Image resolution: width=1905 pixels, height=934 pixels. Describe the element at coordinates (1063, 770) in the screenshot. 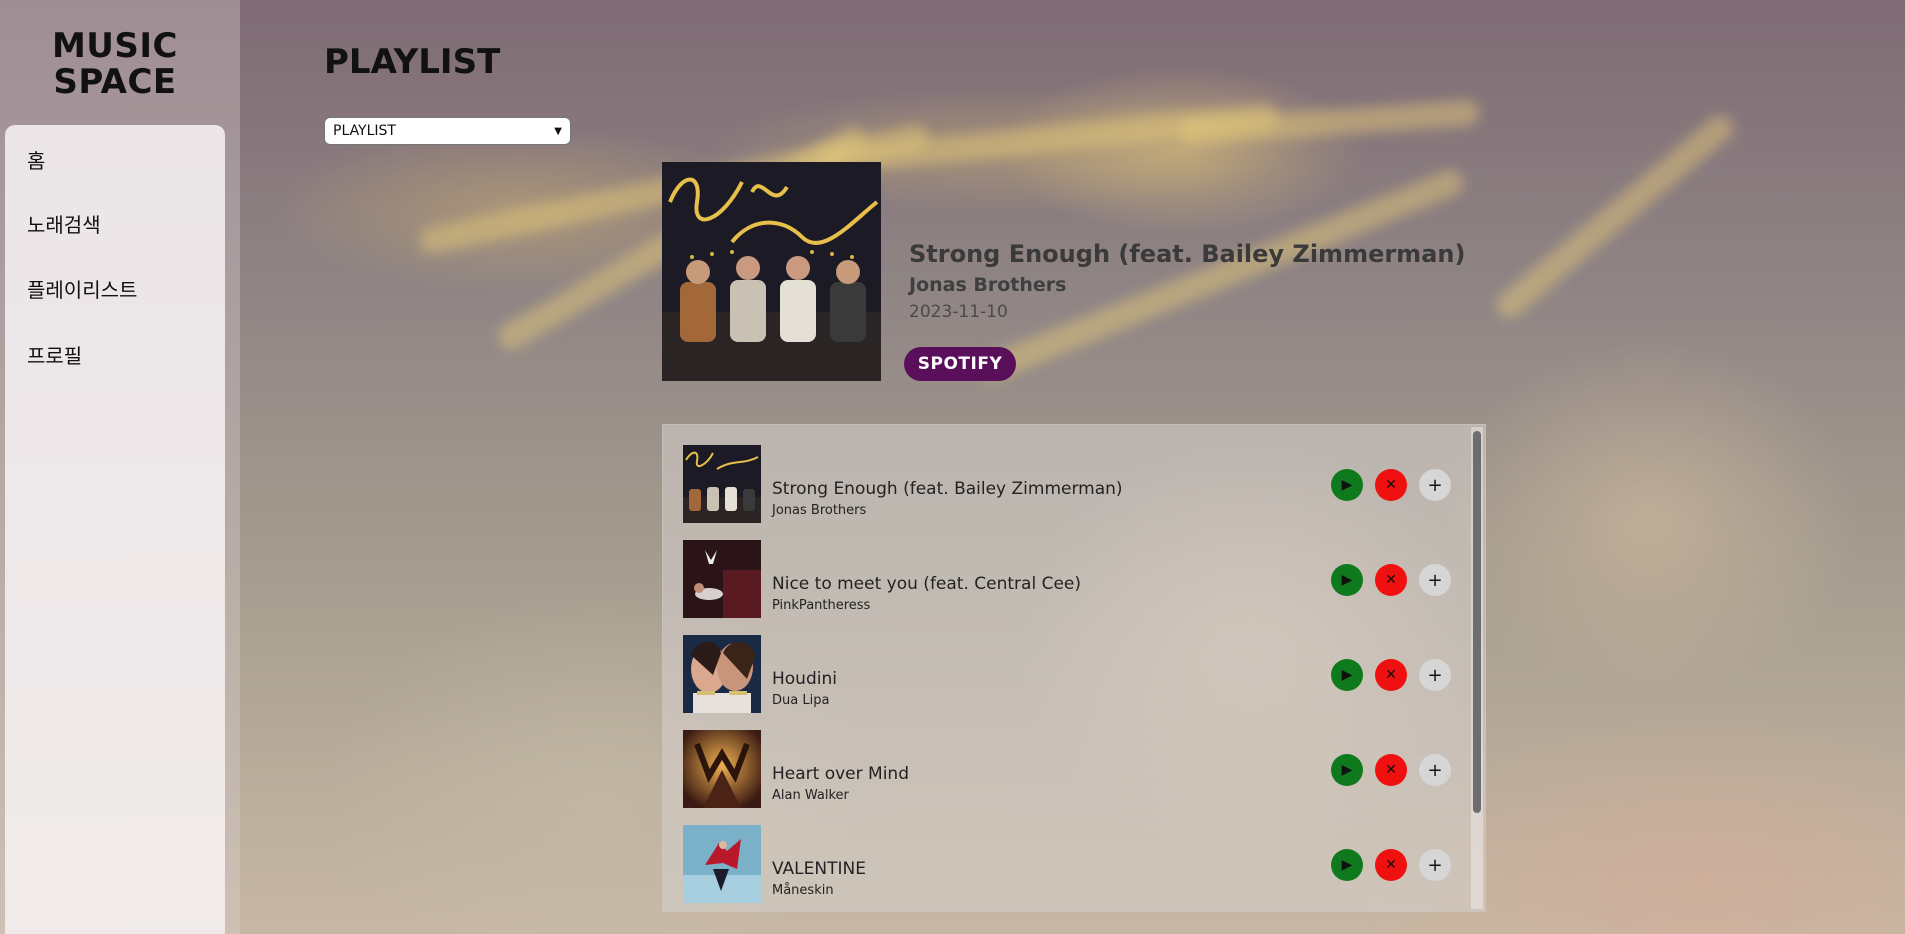

I see `track-row: Heart over Mind Alan Walker ▶ ✕ +` at that location.